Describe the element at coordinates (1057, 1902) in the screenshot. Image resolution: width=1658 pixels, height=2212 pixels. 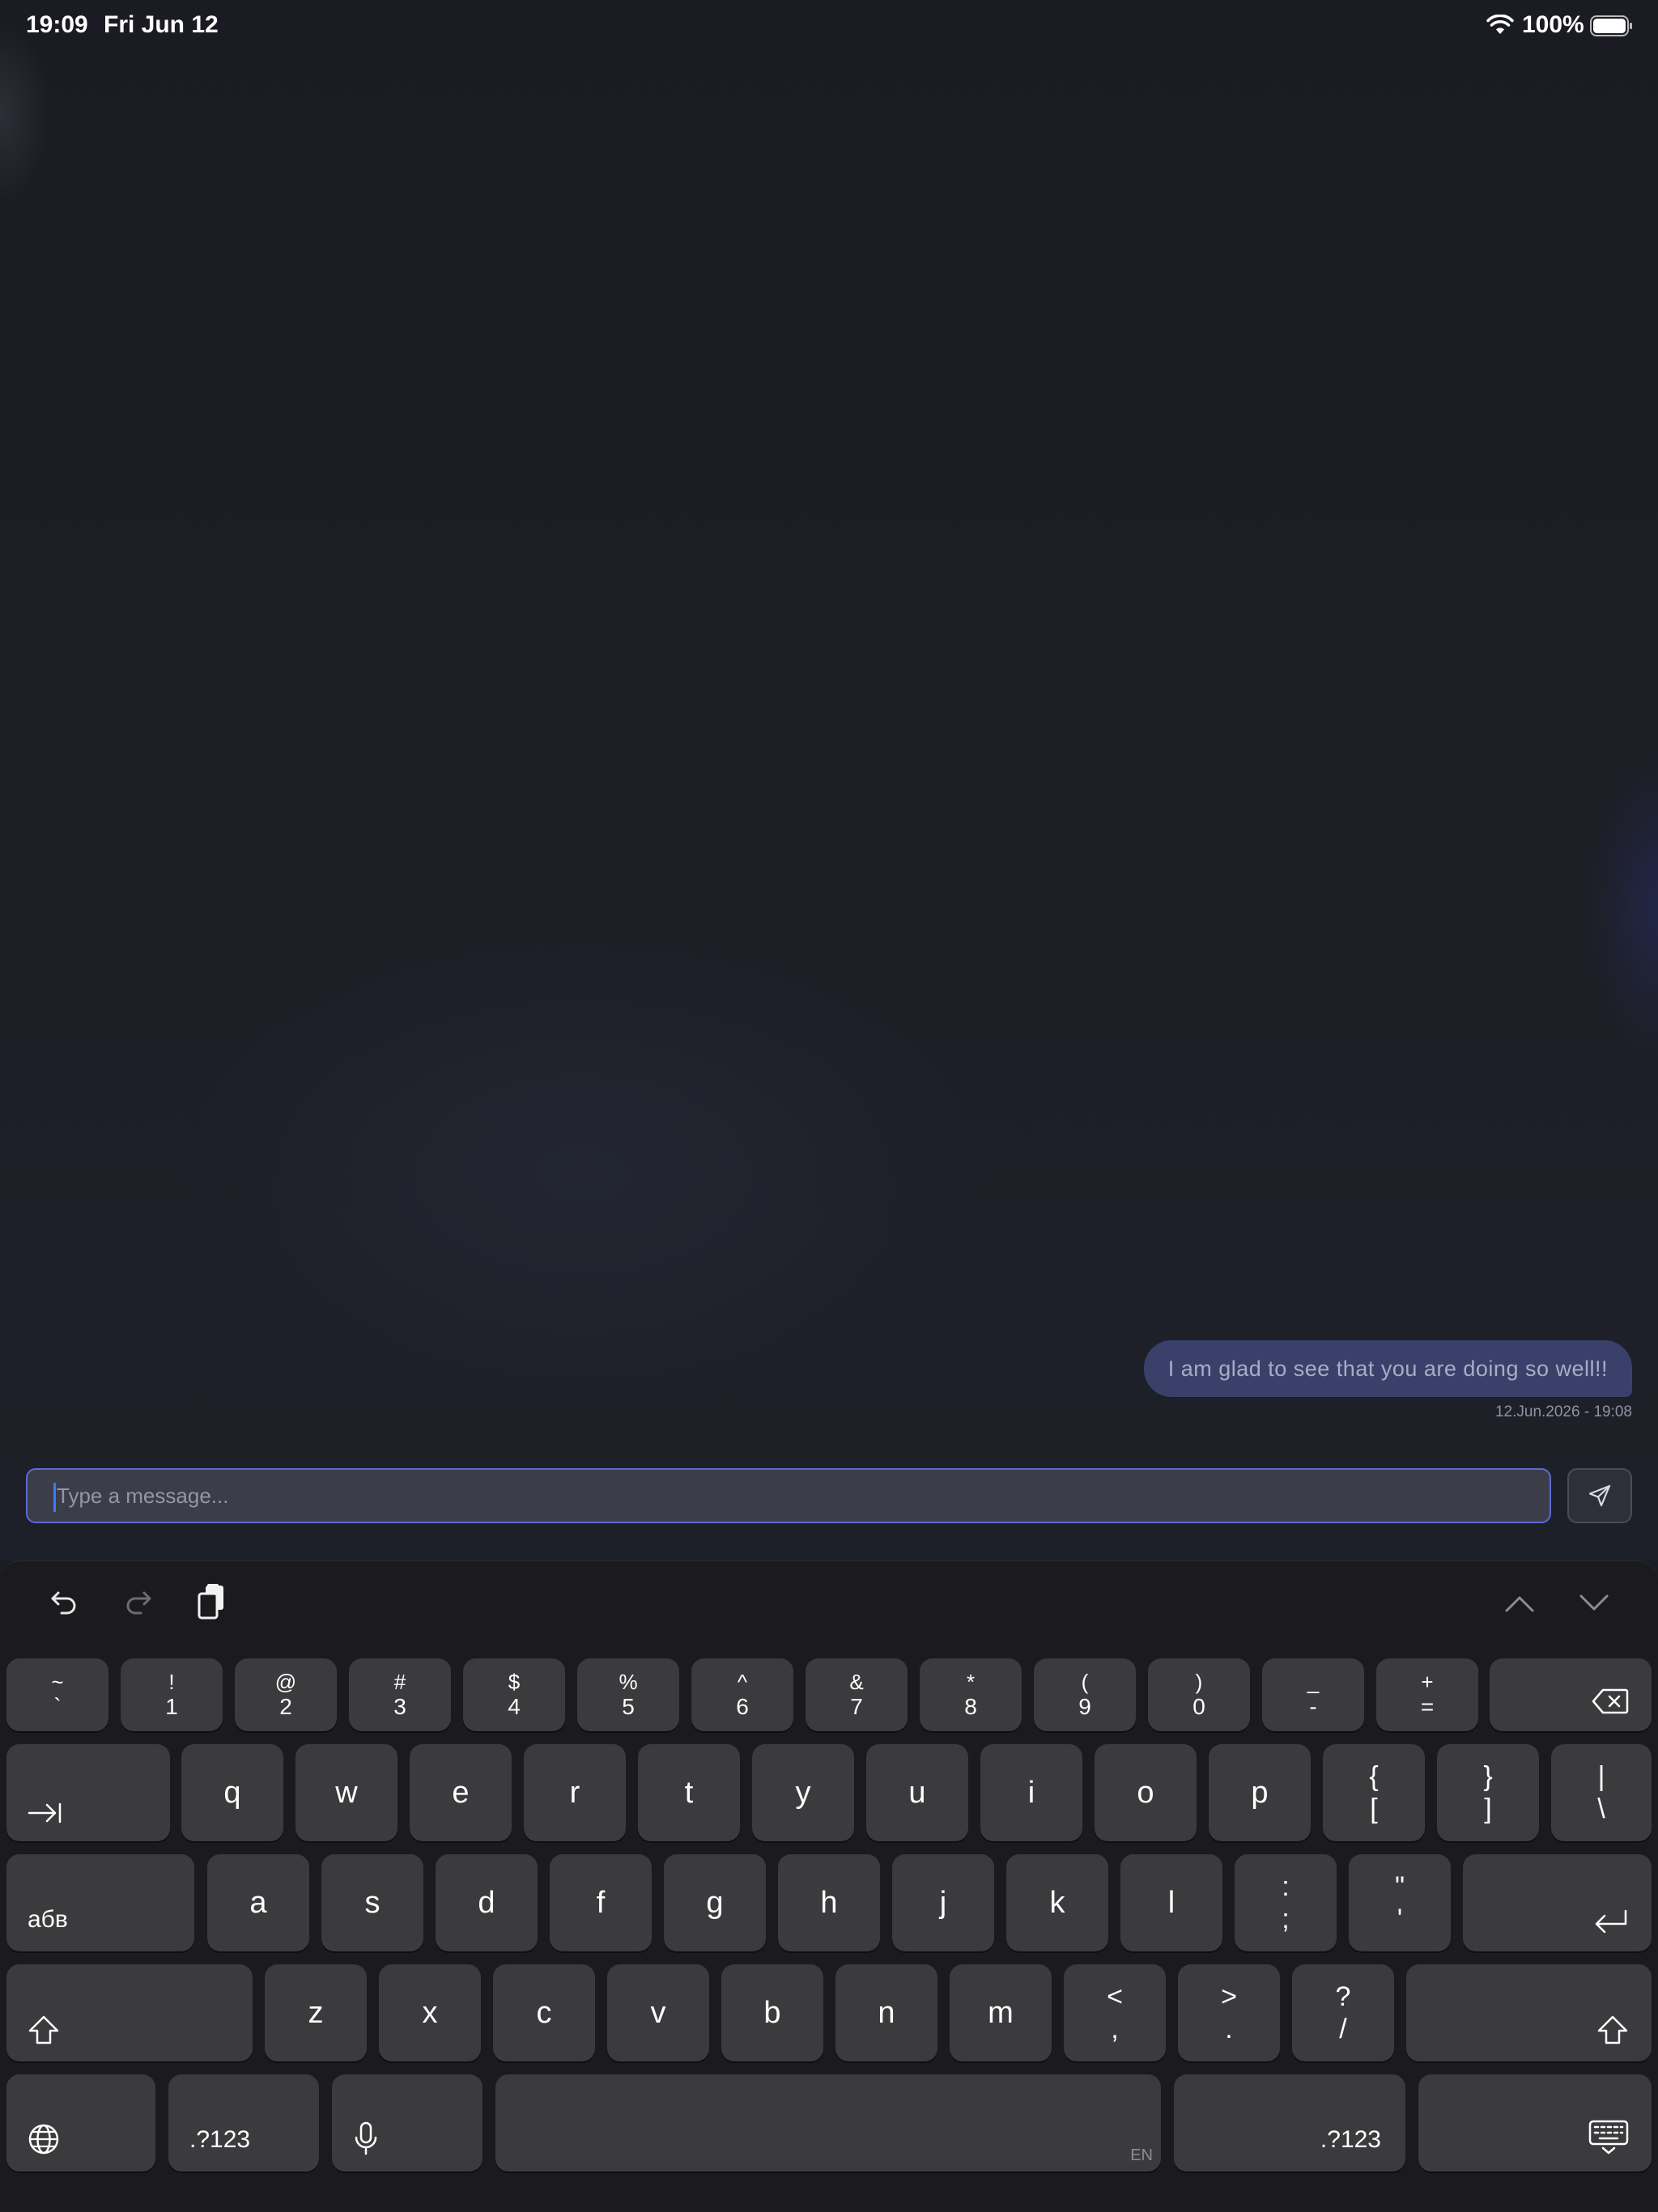
I see `key-k: k` at that location.